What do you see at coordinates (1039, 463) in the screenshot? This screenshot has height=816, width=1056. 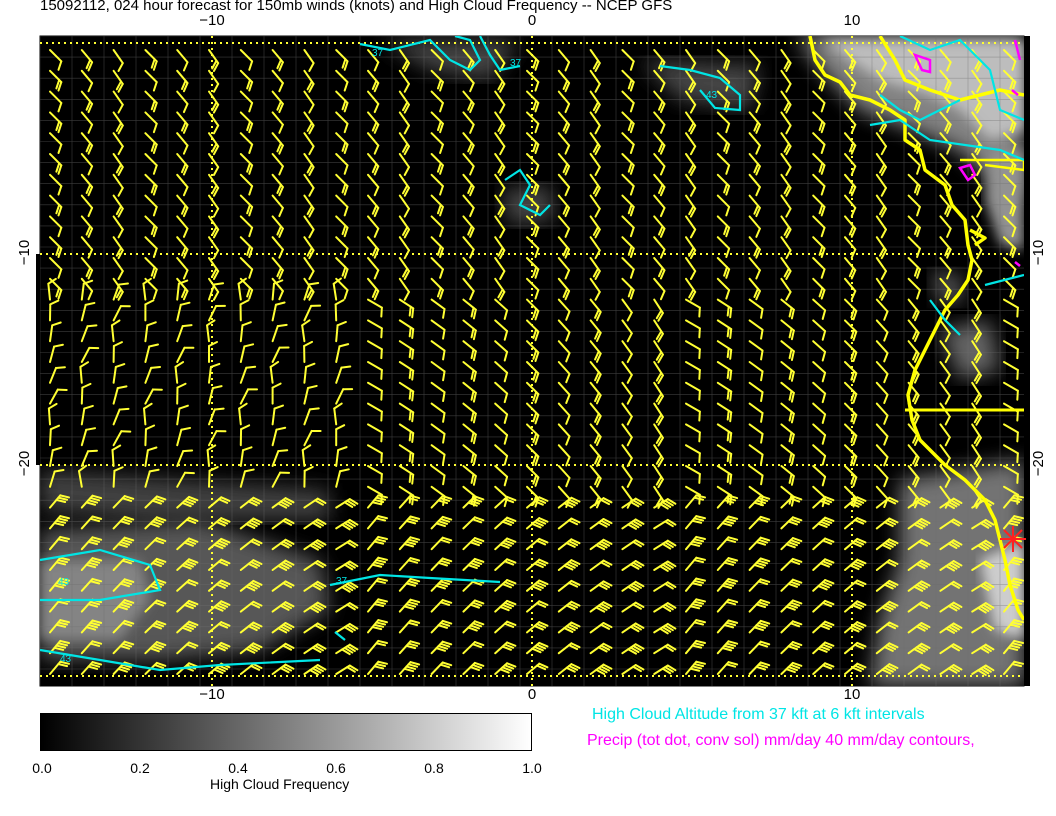 I see `y-tick-right: −20` at bounding box center [1039, 463].